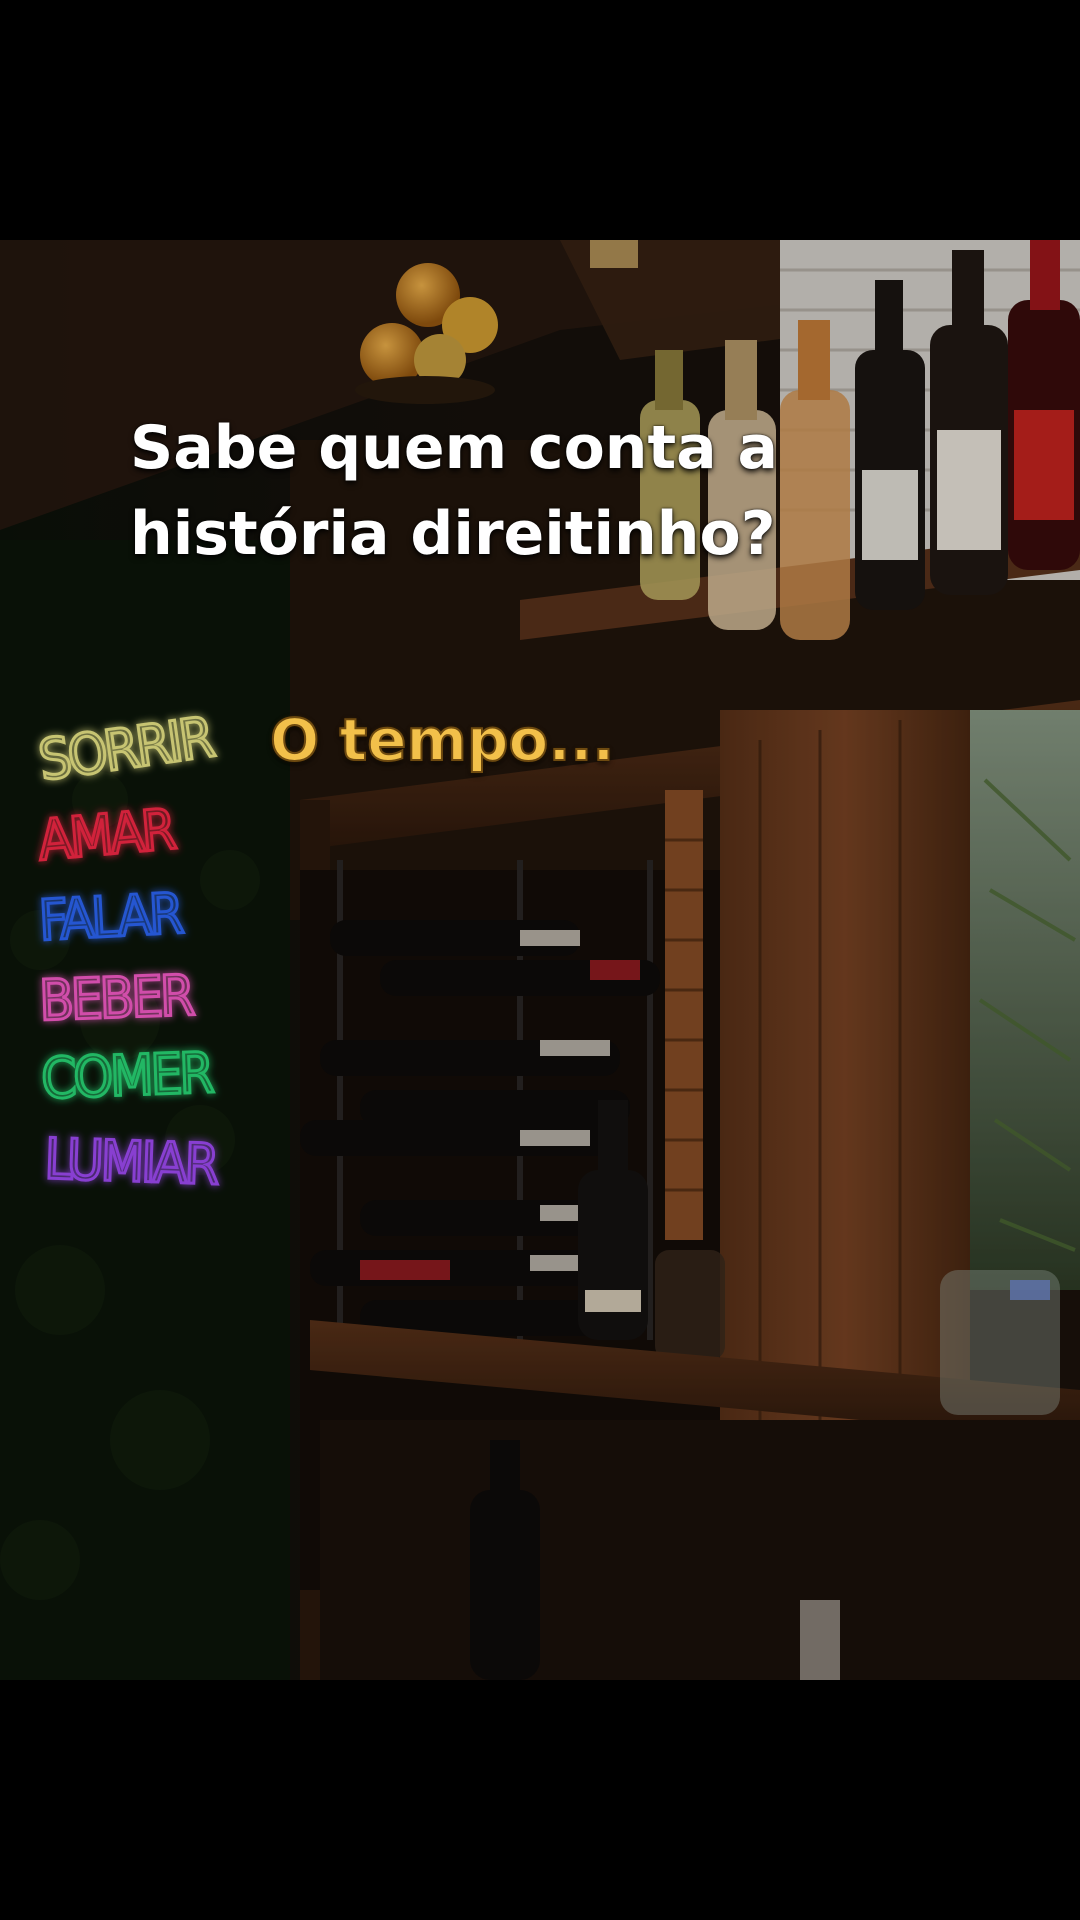  Describe the element at coordinates (510, 491) in the screenshot. I see `caption-question: Sabe quem conta a história direitinho?` at that location.